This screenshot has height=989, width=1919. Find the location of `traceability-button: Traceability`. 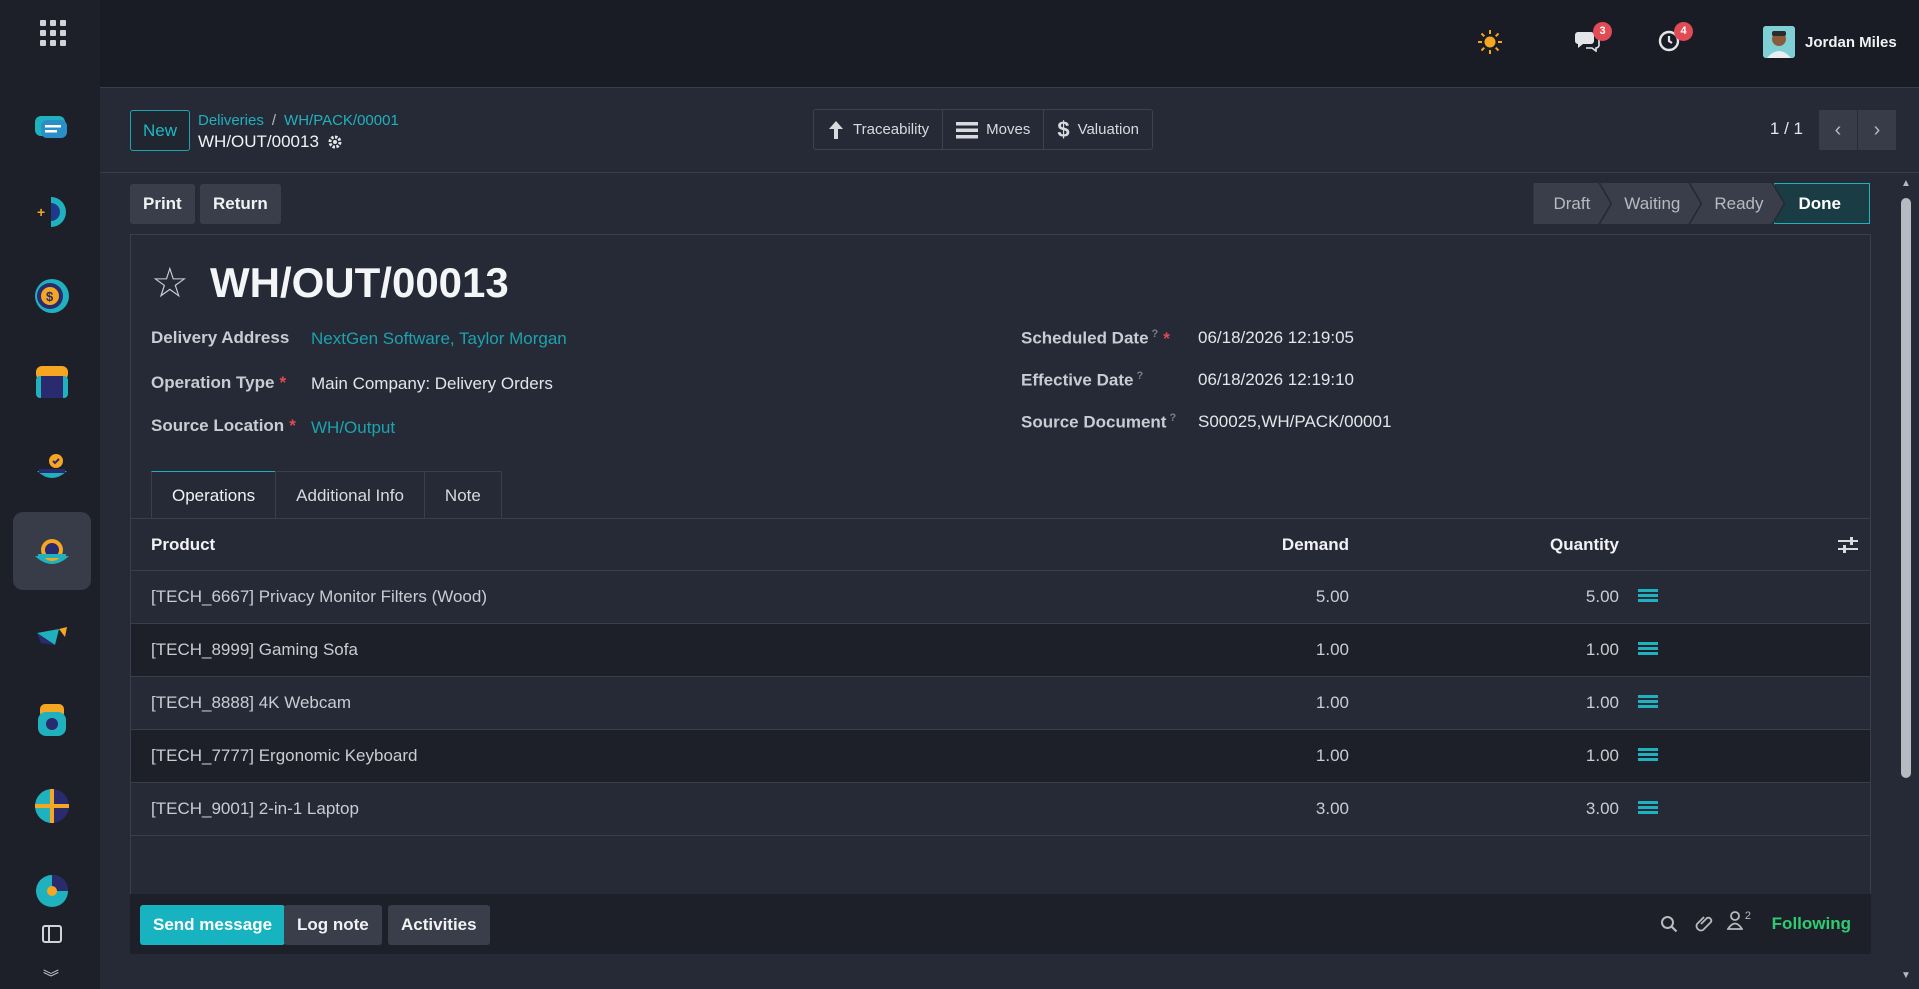

traceability-button: Traceability is located at coordinates (879, 129).